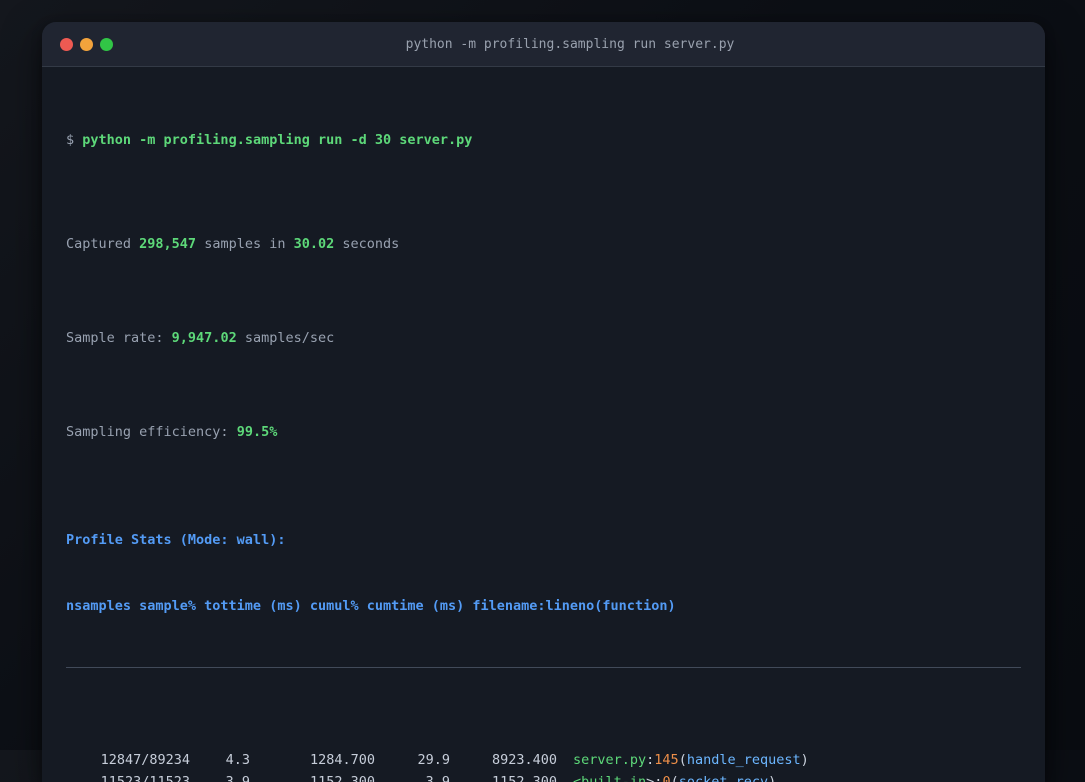  Describe the element at coordinates (543, 667) in the screenshot. I see `table-divider` at that location.